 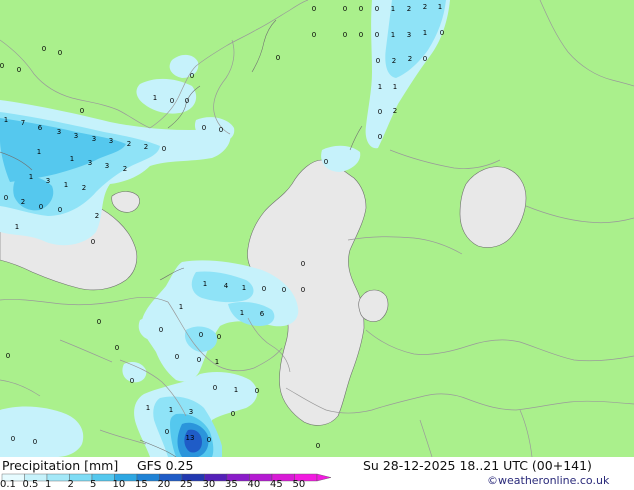 What do you see at coordinates (226, 286) in the screenshot?
I see `precip-value-label: 4` at bounding box center [226, 286].